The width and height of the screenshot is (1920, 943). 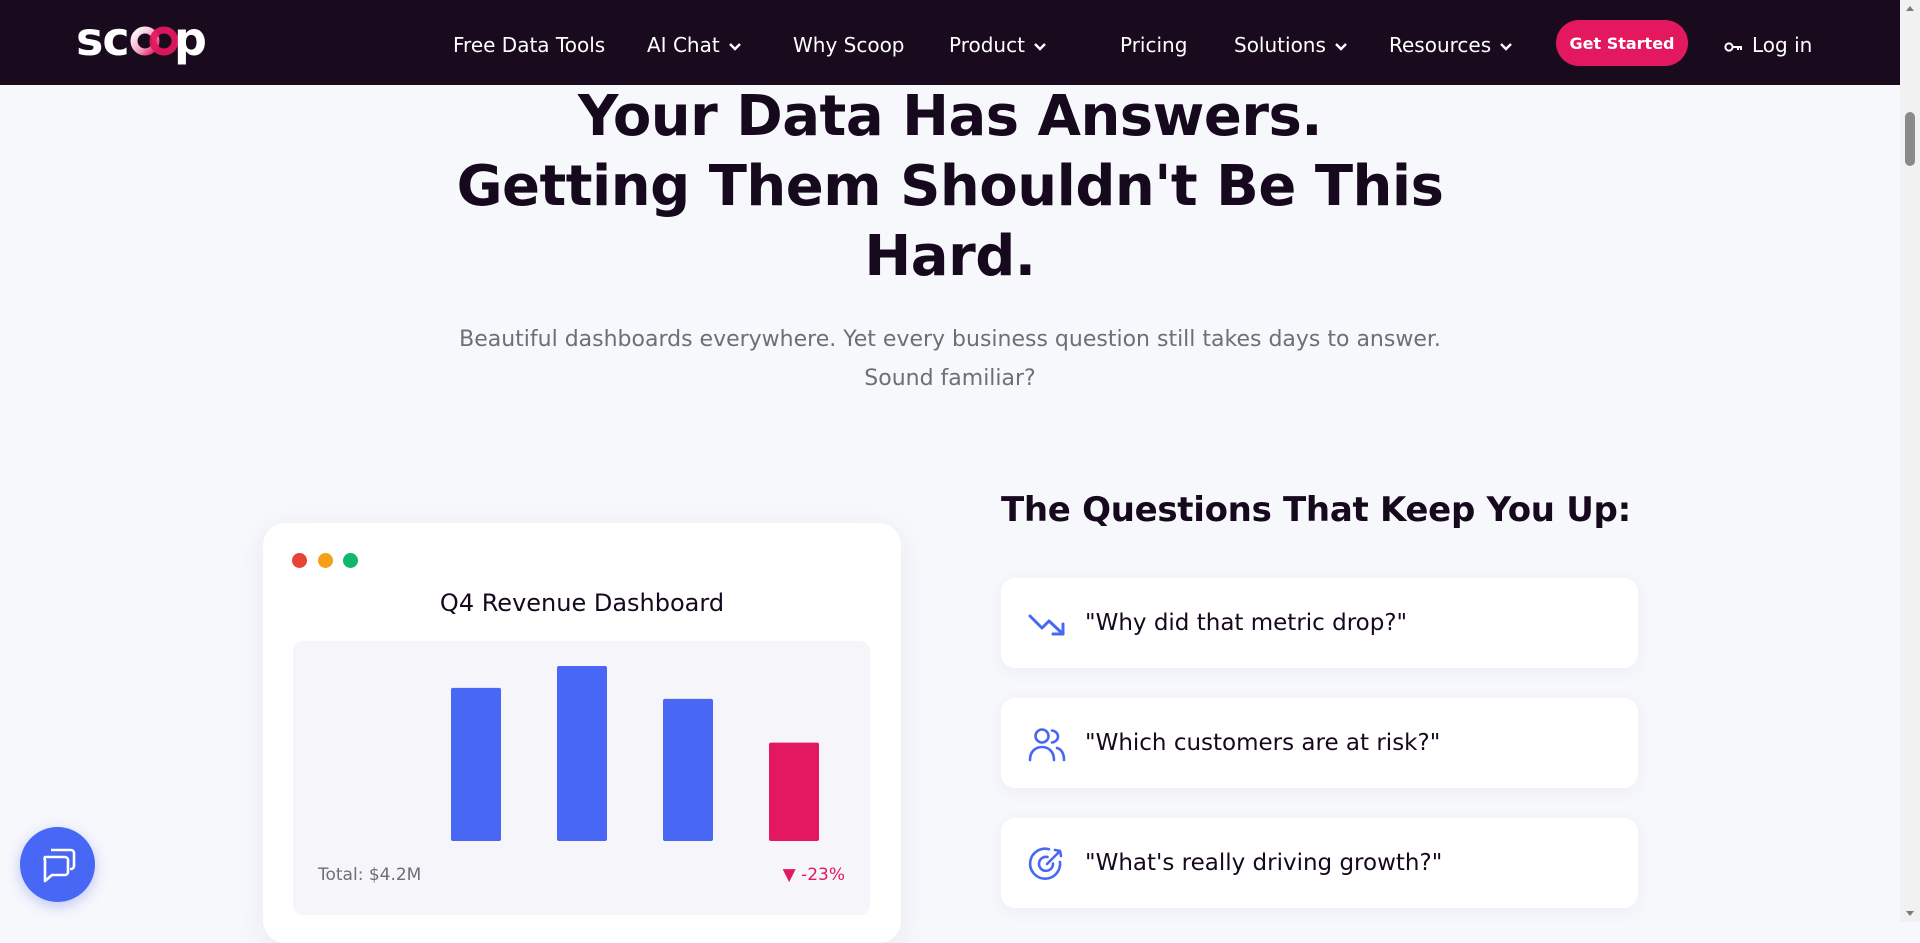 What do you see at coordinates (1910, 913) in the screenshot?
I see `scroll-down-arrow-icon` at bounding box center [1910, 913].